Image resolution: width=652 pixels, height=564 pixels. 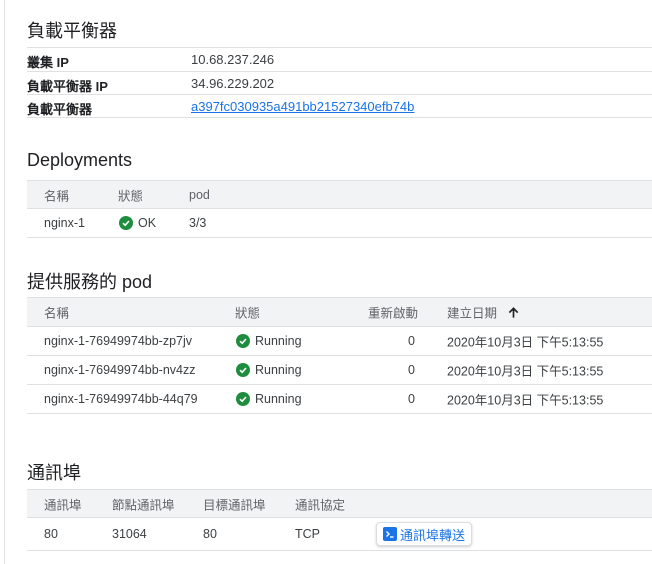 I want to click on lb-section-title: 負載平衡器, so click(x=72, y=31).